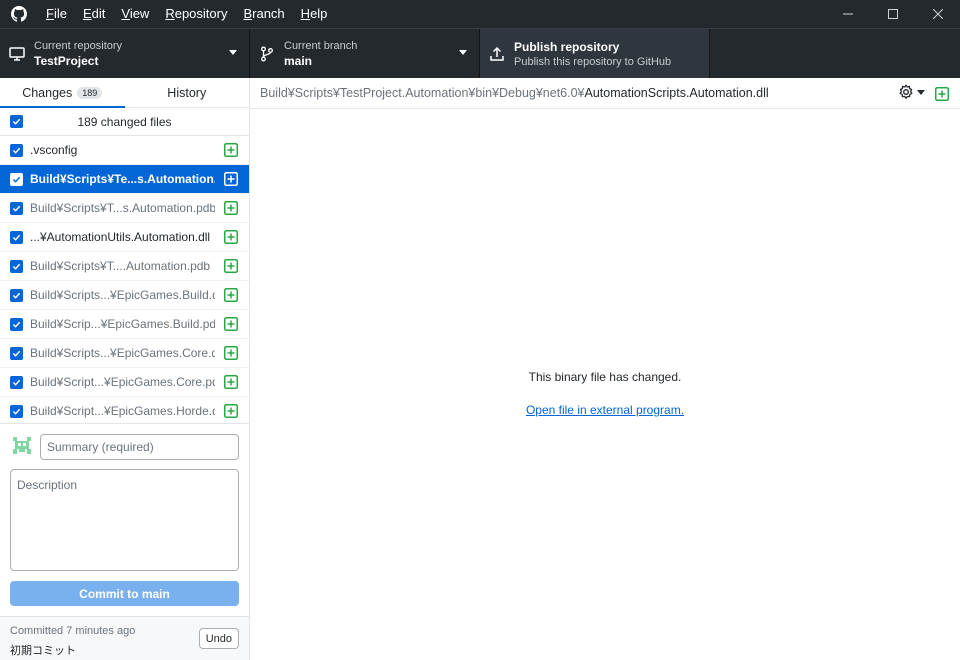  Describe the element at coordinates (218, 638) in the screenshot. I see `undo-button: Undo` at that location.